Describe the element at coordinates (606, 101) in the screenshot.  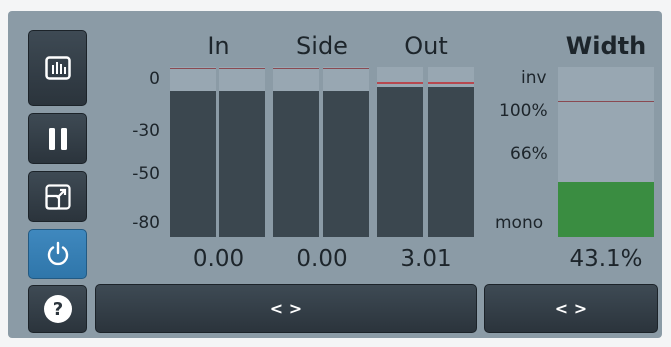
I see `width-ref-line` at that location.